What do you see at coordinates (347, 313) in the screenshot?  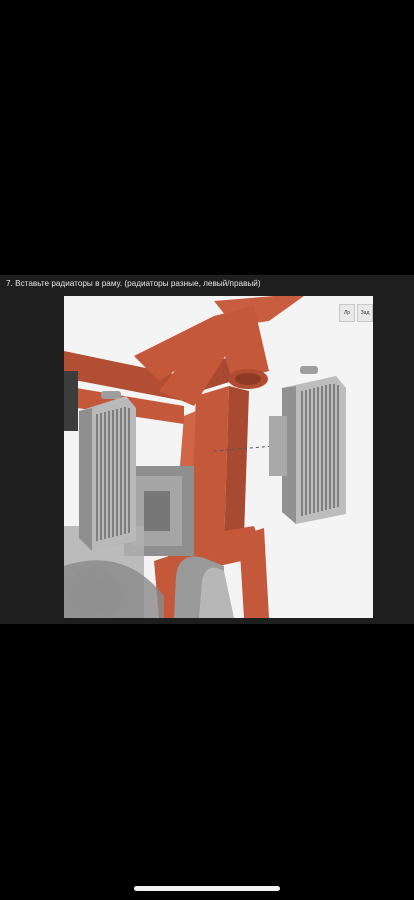 I see `view-cube-left-face: Лр` at bounding box center [347, 313].